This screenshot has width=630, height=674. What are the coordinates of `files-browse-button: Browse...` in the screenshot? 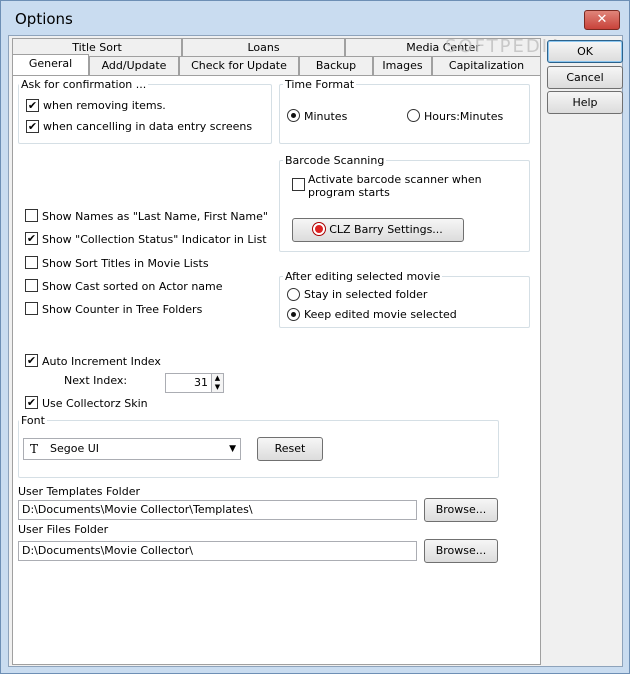 It's located at (461, 551).